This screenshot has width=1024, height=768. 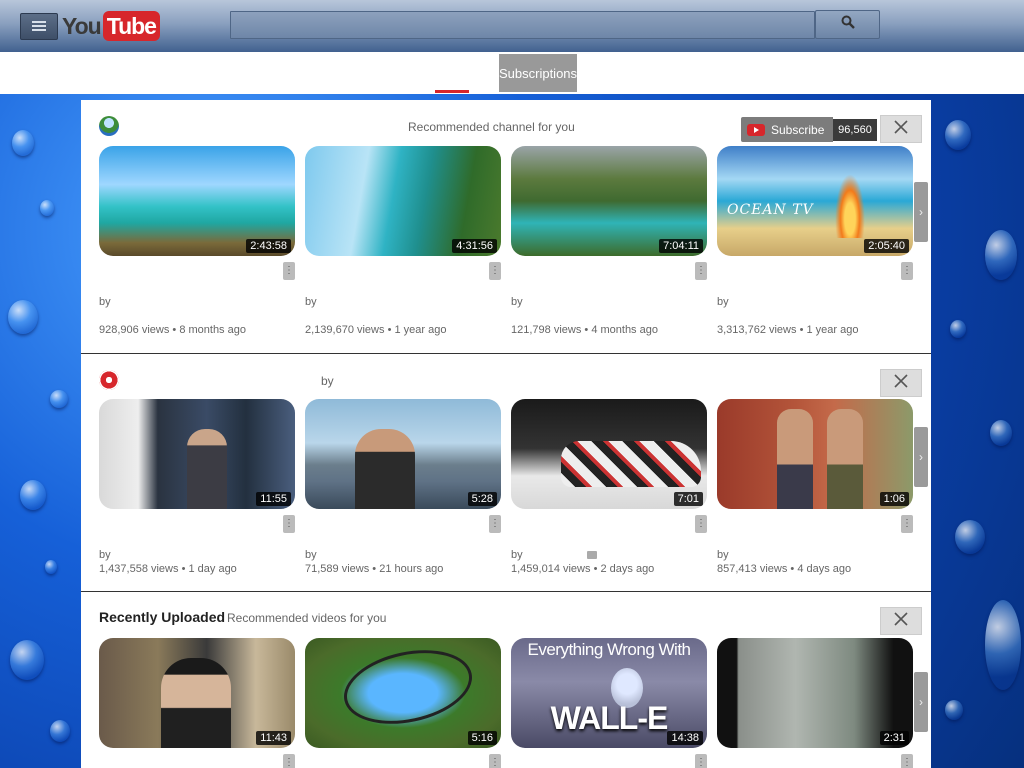 I want to click on youtube-logo: You Tube, so click(x=111, y=26).